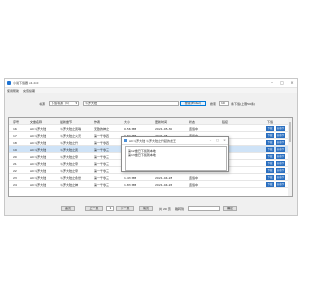 Image resolution: width=320 pixels, height=300 pixels. Describe the element at coordinates (142, 155) in the screenshot. I see `log-line: 第13章已下载到本地` at that location.